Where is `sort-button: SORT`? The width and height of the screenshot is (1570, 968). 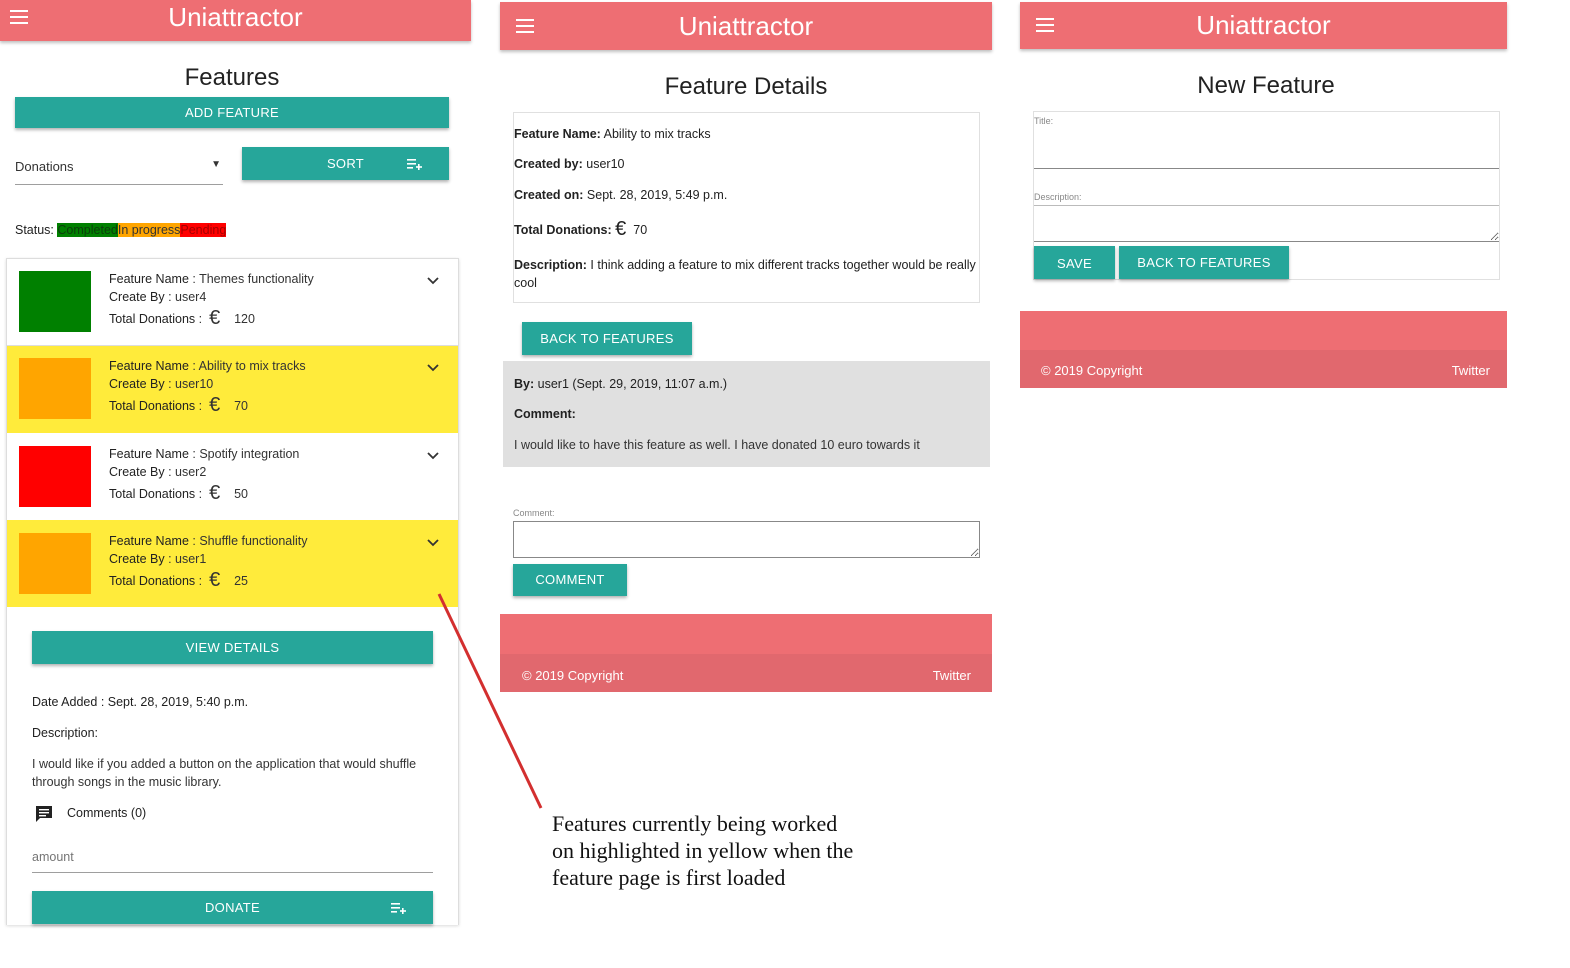 sort-button: SORT is located at coordinates (345, 163).